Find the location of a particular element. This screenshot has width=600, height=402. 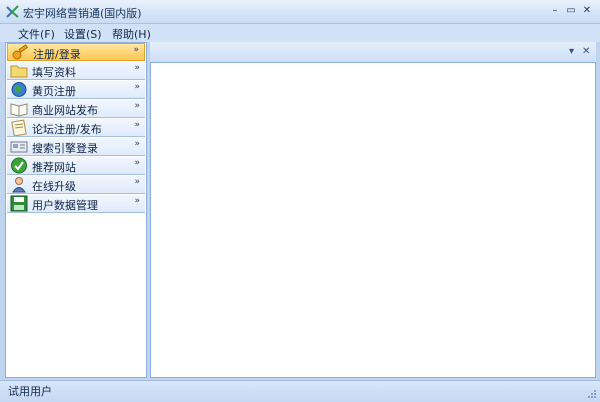

panel-close-icon: ✕ is located at coordinates (586, 51).